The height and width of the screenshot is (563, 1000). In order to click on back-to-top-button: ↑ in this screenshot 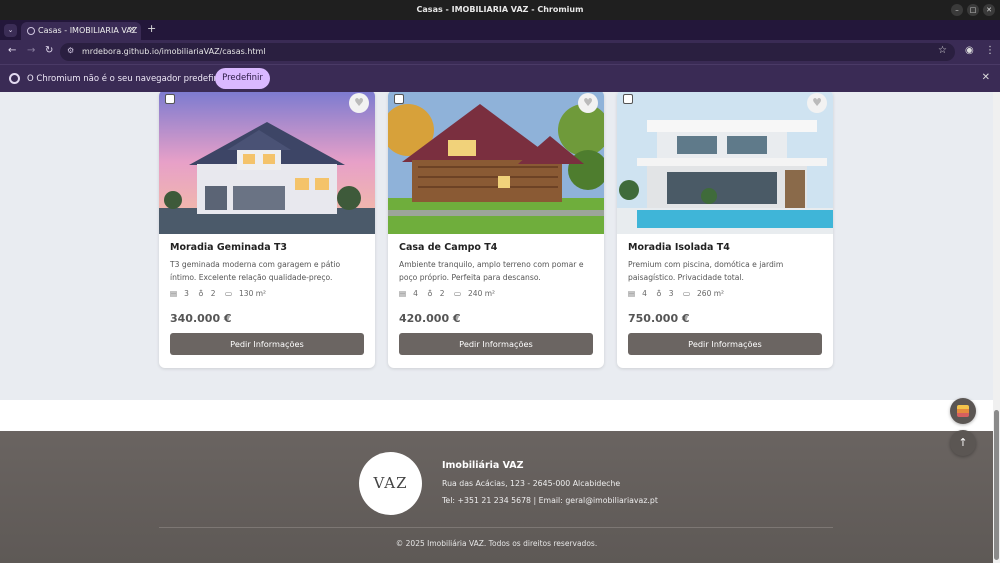, I will do `click(963, 443)`.